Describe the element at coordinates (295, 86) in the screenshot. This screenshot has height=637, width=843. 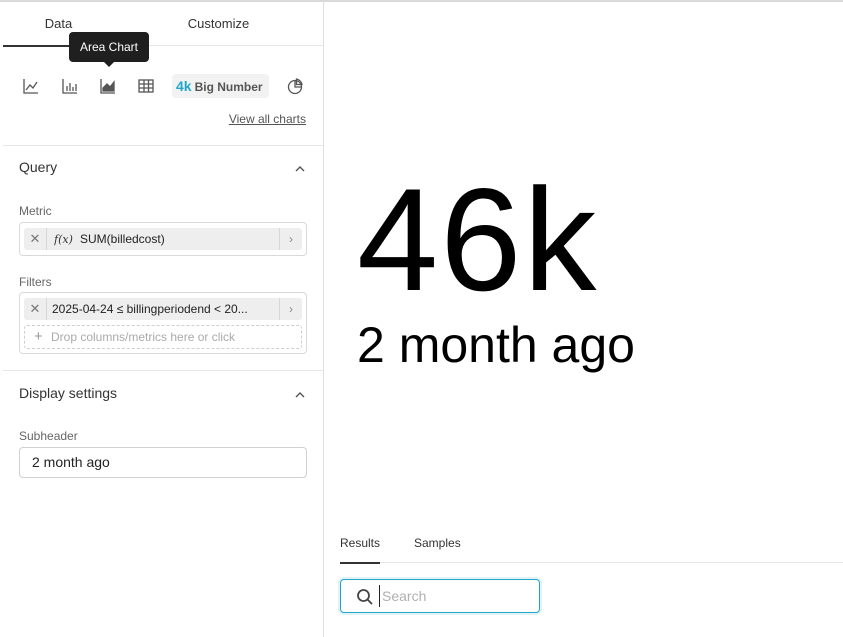
I see `pie-chart-icon` at that location.